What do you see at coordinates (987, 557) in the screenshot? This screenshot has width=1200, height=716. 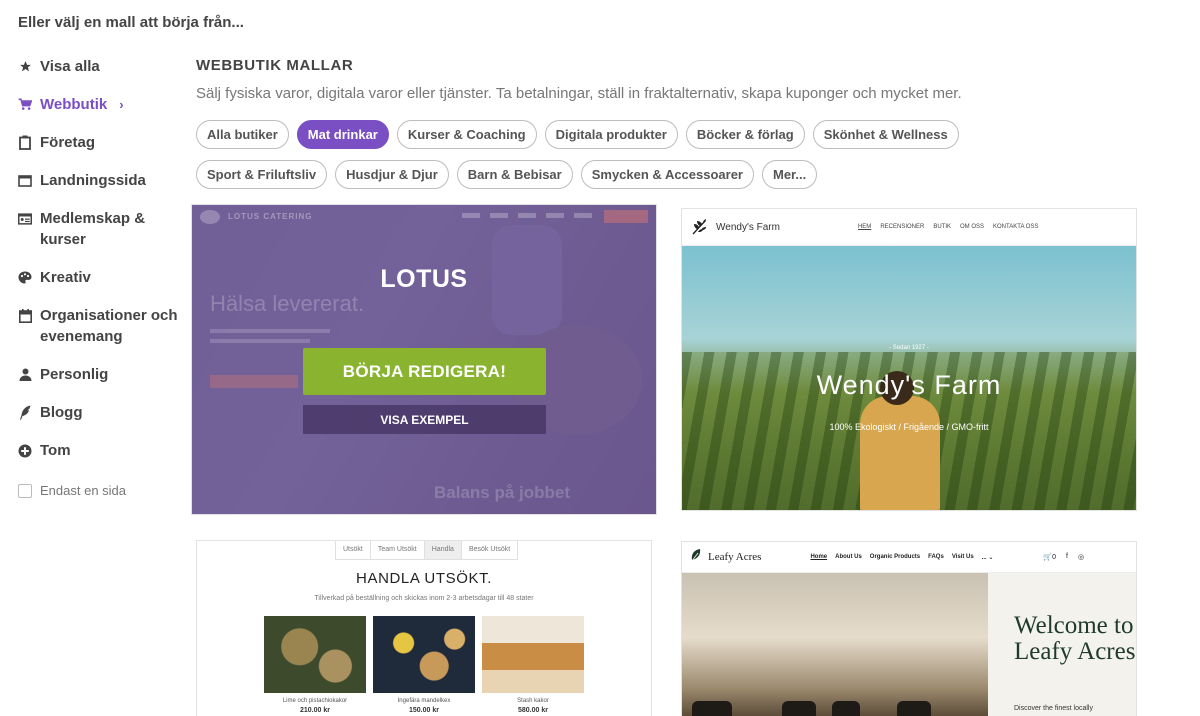 I see `preview-nav-link: ... ⌄` at bounding box center [987, 557].